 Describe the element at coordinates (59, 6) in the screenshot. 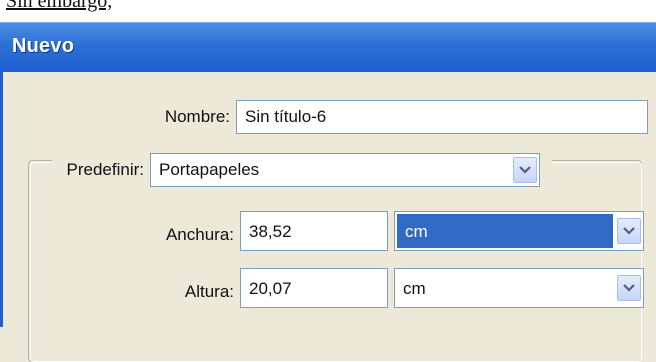

I see `top-strip-text: Sin embargo,` at that location.